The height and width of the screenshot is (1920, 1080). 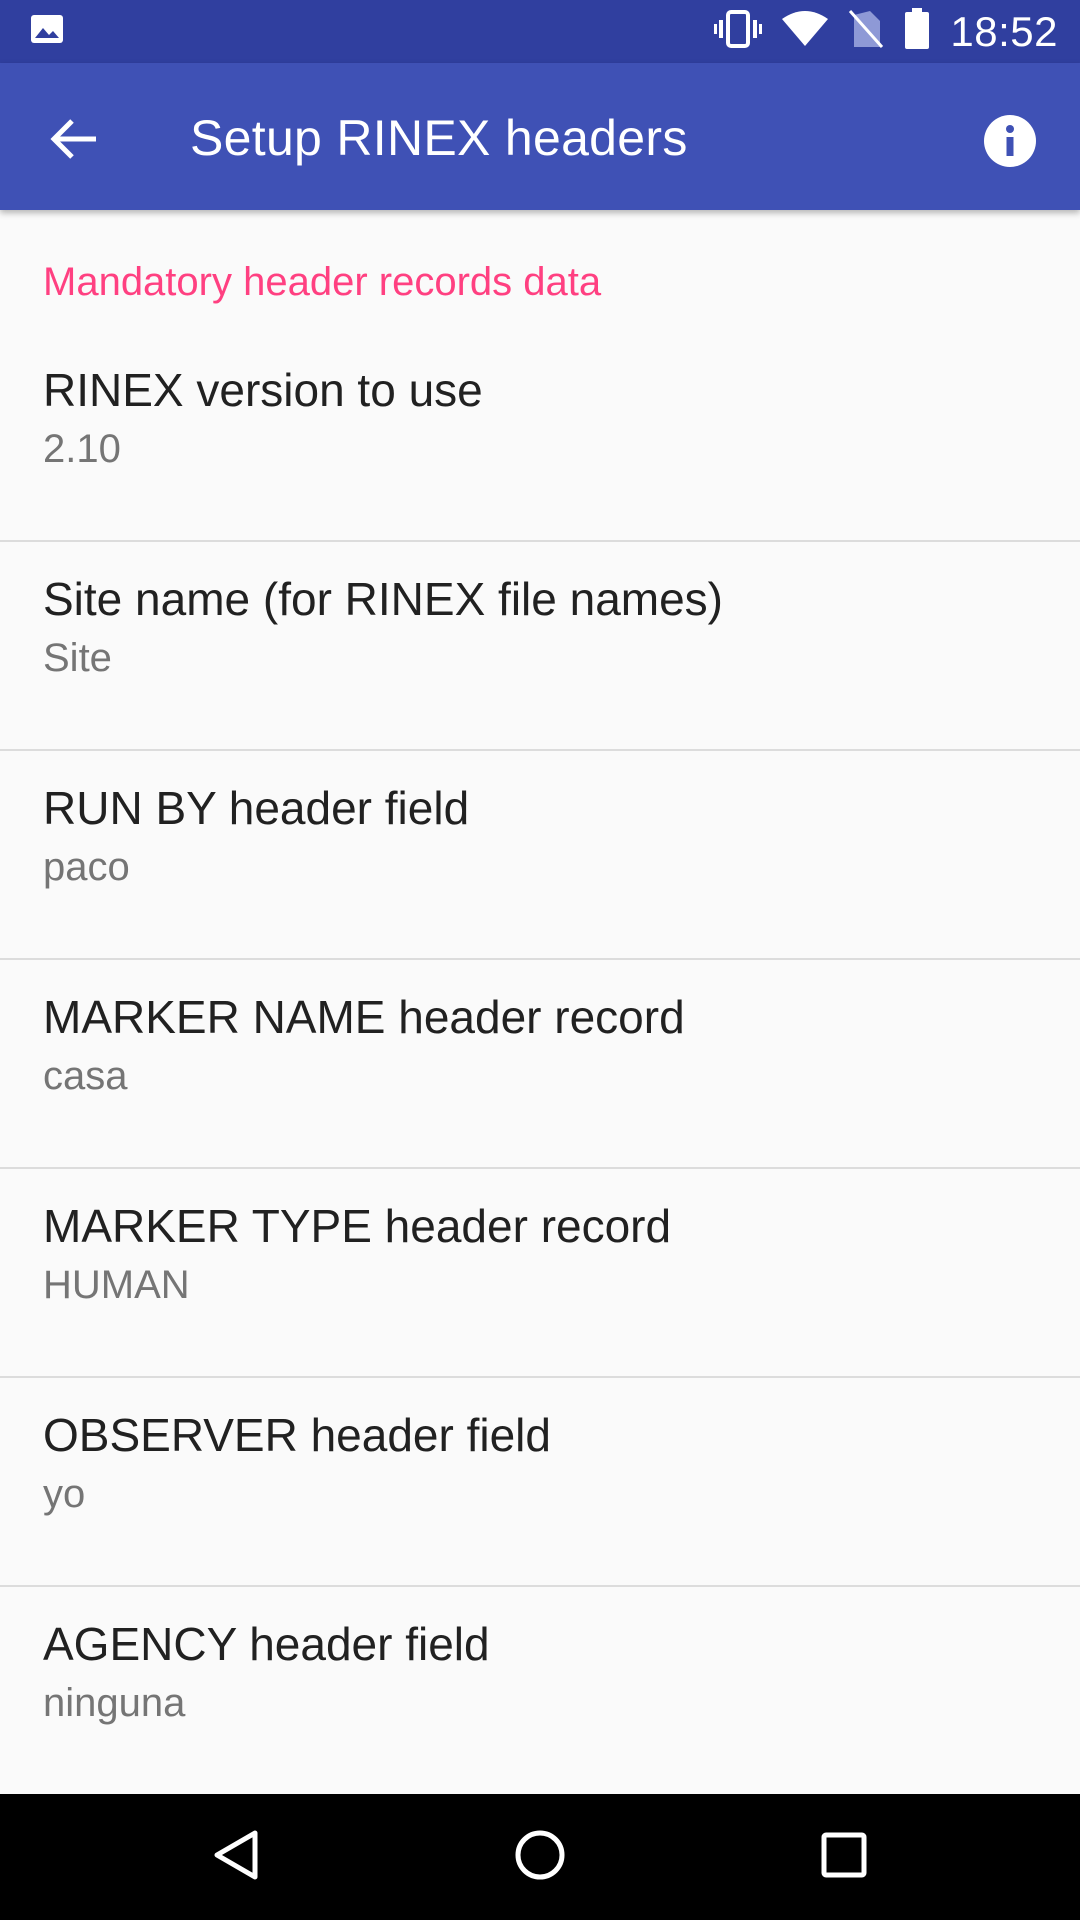 I want to click on home-circle-icon, so click(x=540, y=1857).